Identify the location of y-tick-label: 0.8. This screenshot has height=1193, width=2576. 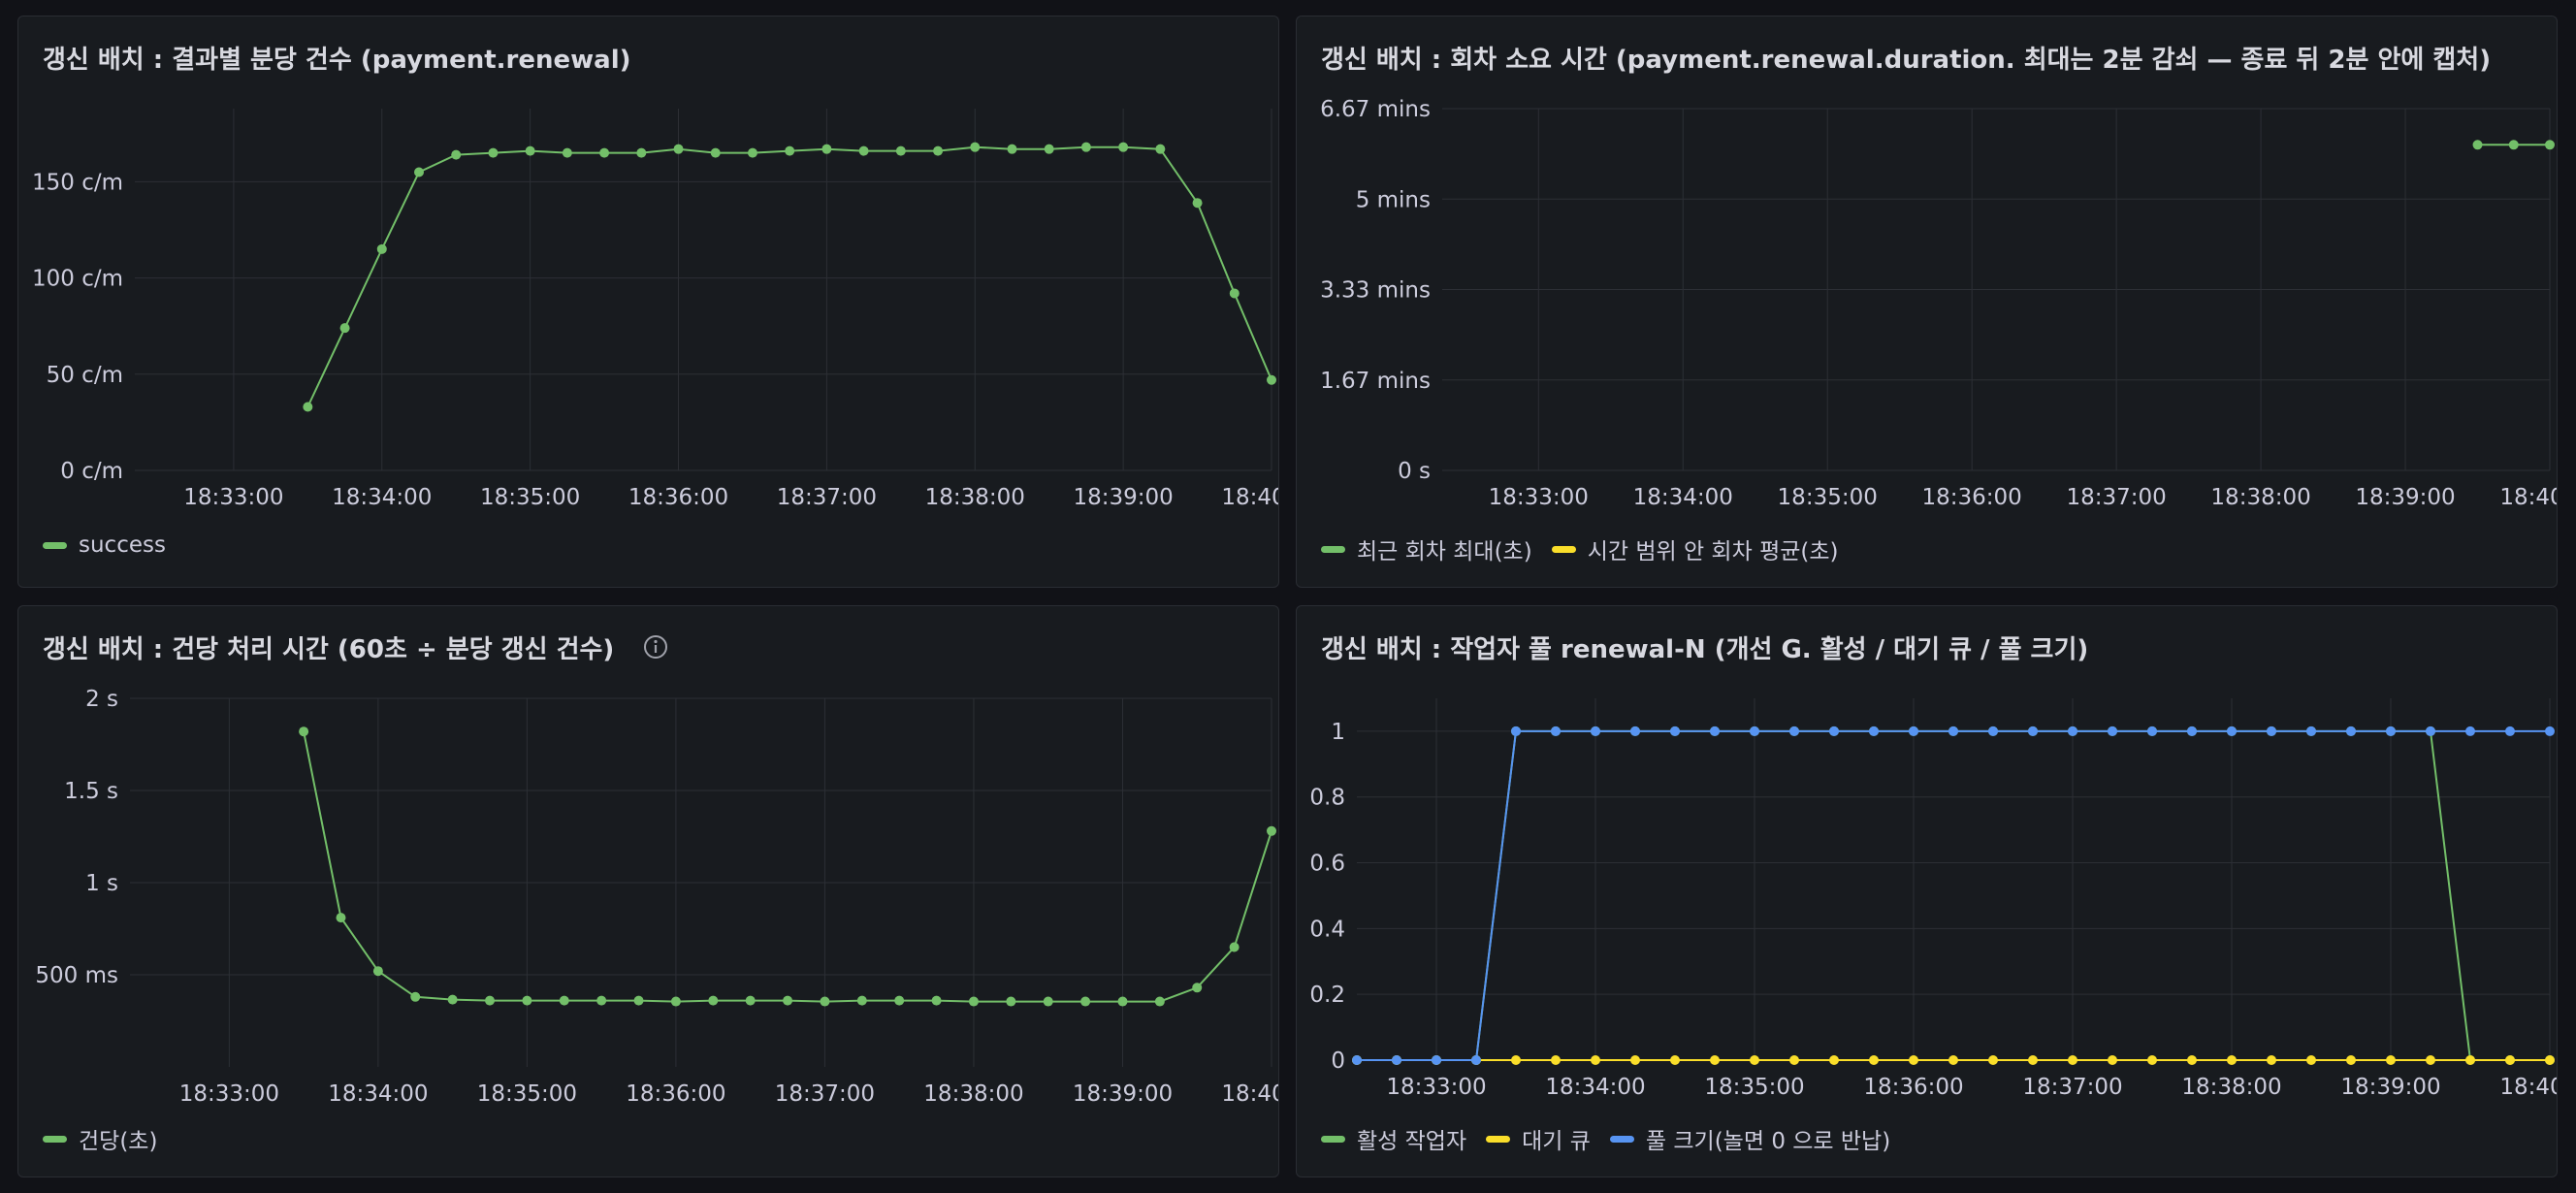
(1327, 798).